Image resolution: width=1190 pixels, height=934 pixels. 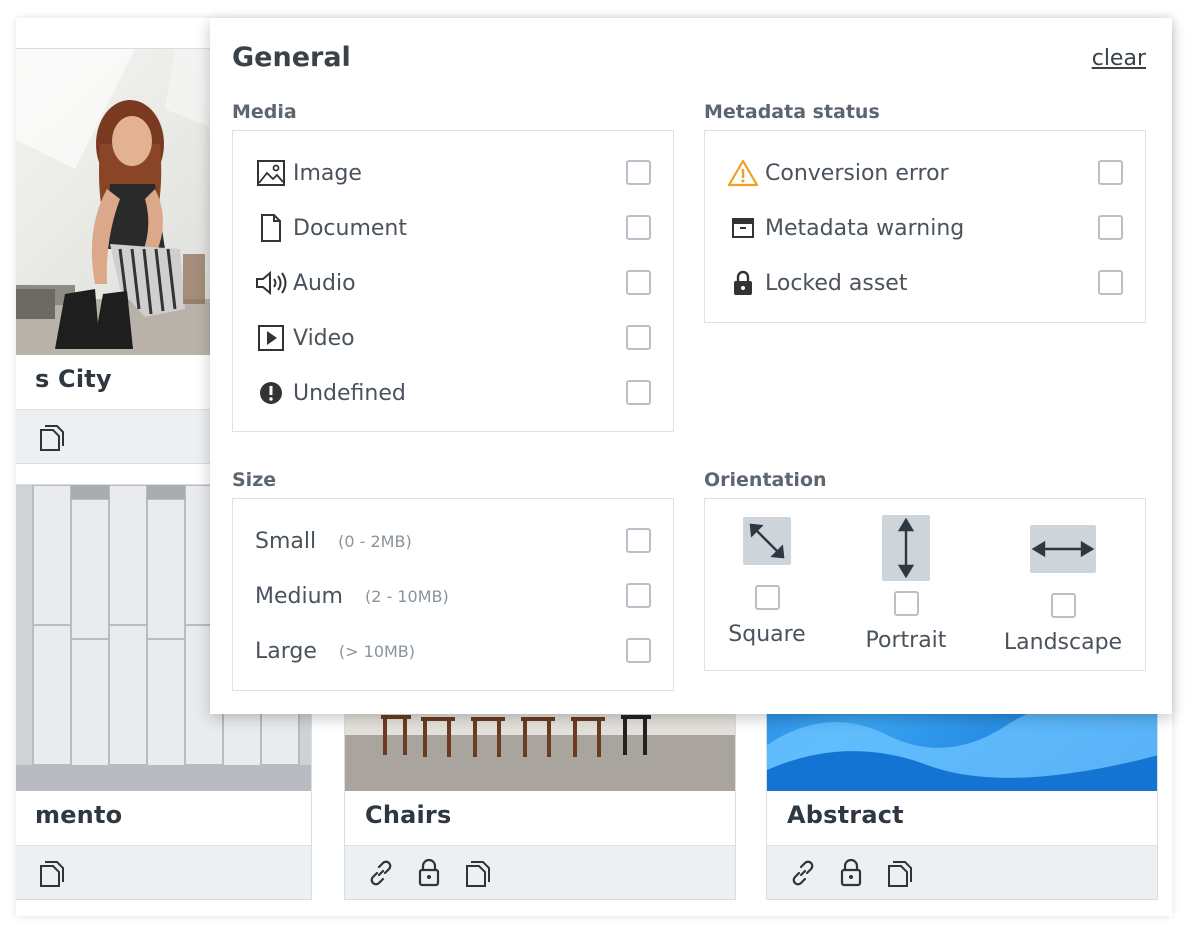 I want to click on size-section-label: Size, so click(x=254, y=480).